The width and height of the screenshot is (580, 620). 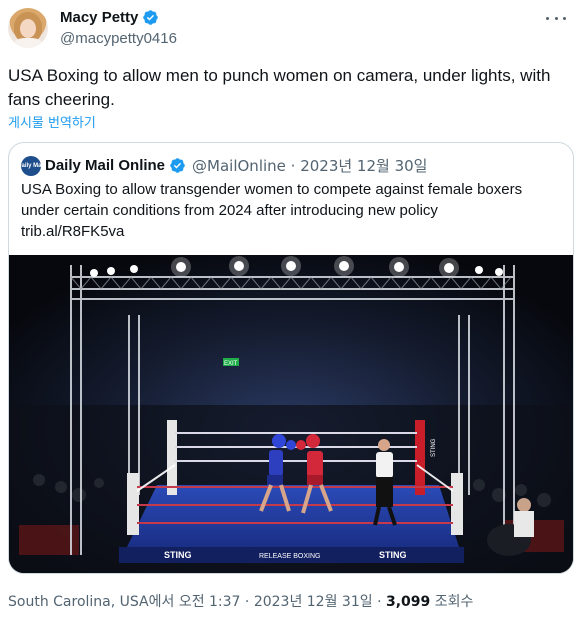 I want to click on author-name-row: Macy Petty, so click(x=109, y=17).